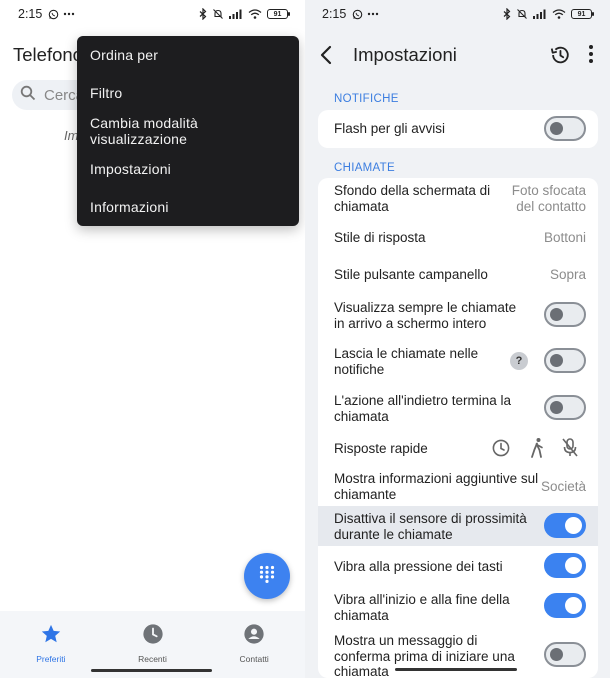 The width and height of the screenshot is (610, 678). Describe the element at coordinates (519, 361) in the screenshot. I see `help-icon: ?` at that location.